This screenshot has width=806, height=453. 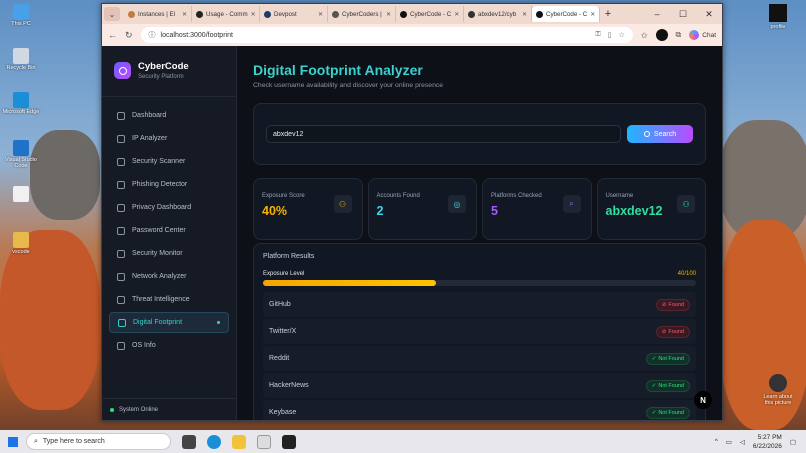 I want to click on sidebar-item-threat-intelligence: Threat Intelligence, so click(x=169, y=299).